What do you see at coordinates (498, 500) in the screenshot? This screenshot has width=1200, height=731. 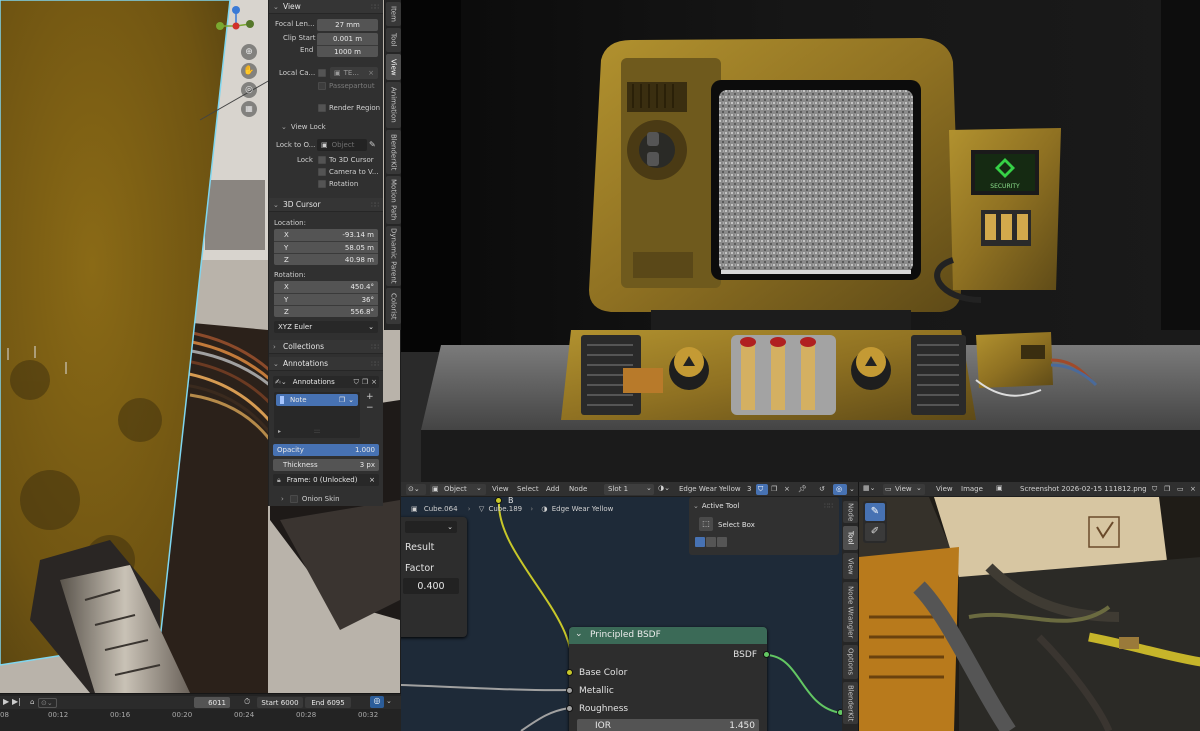 I see `socket-output-b` at bounding box center [498, 500].